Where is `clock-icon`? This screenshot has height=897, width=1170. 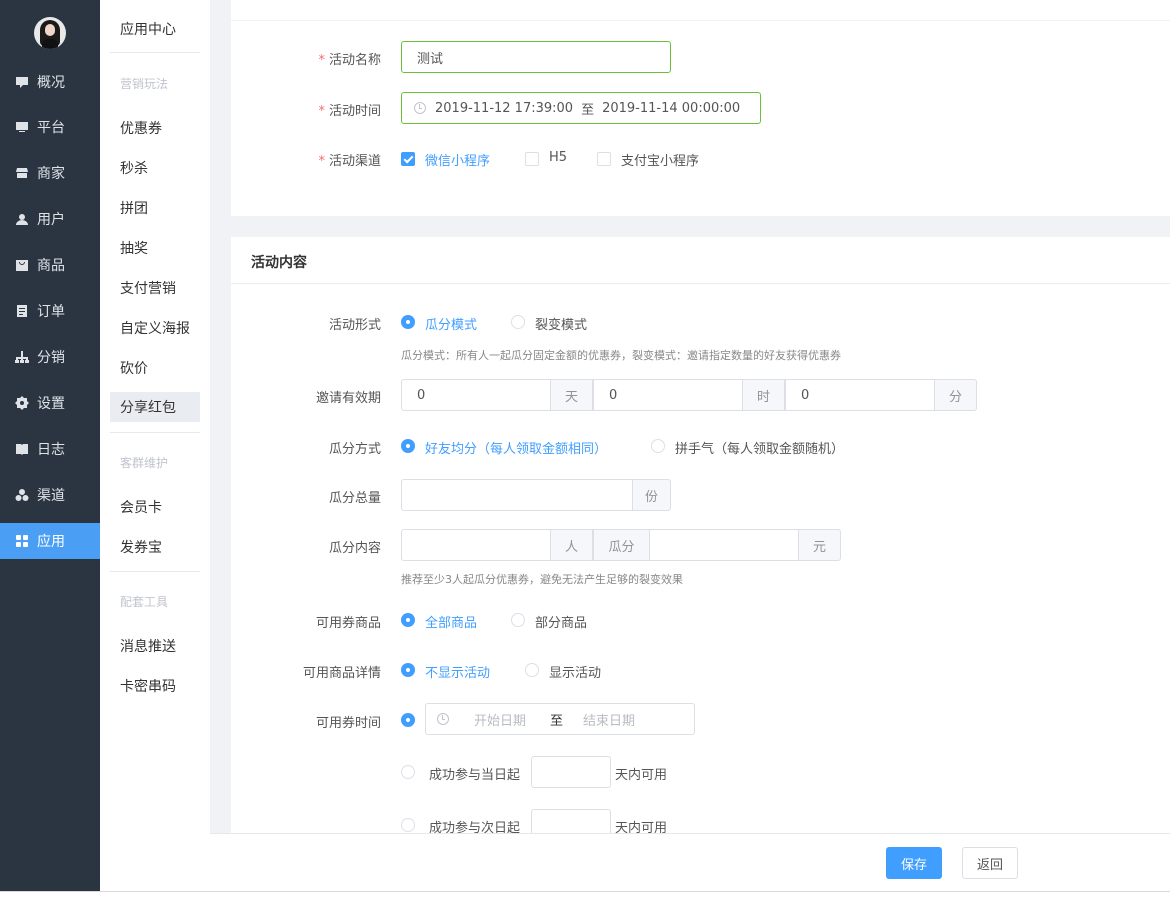
clock-icon is located at coordinates (443, 719).